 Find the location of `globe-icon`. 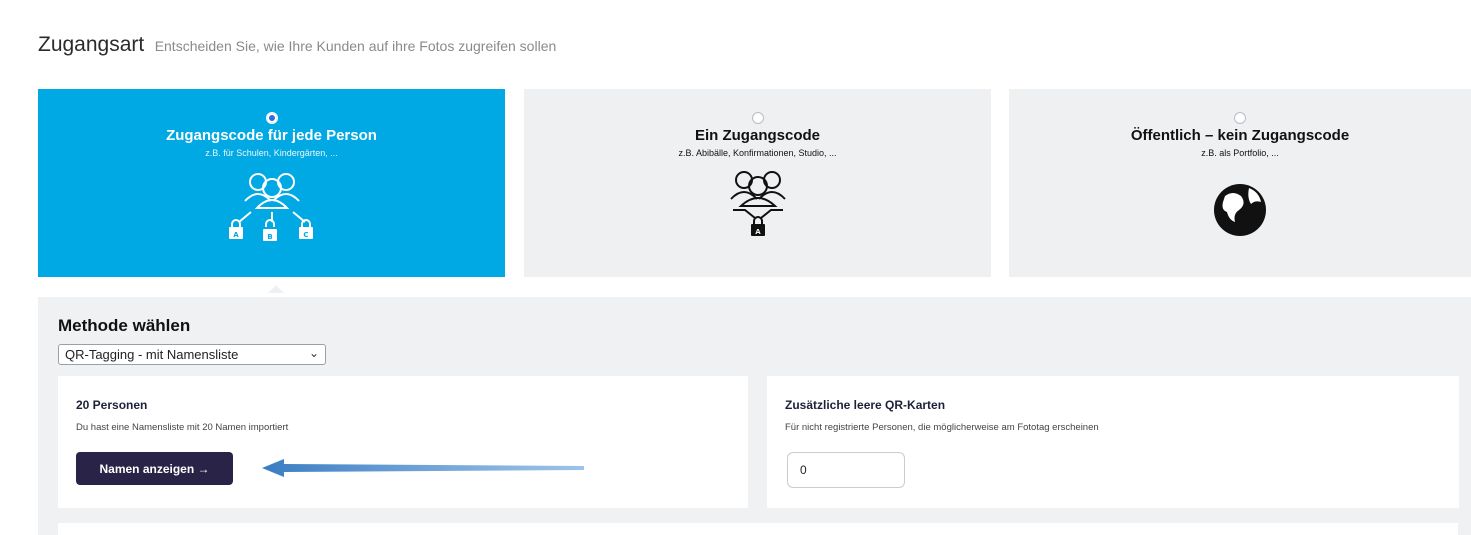

globe-icon is located at coordinates (1240, 210).